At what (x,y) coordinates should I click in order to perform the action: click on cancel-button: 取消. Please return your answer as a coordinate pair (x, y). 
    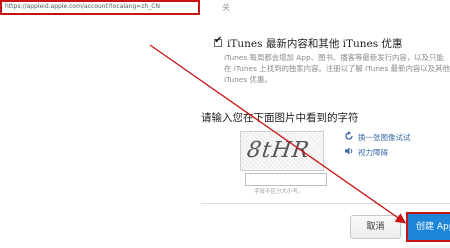
    Looking at the image, I should click on (375, 227).